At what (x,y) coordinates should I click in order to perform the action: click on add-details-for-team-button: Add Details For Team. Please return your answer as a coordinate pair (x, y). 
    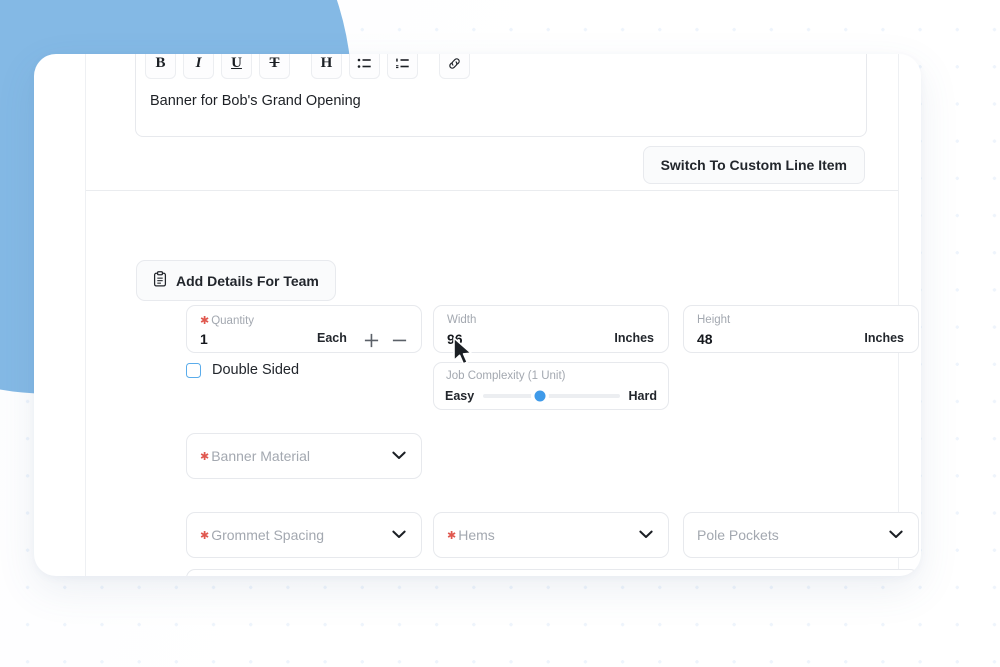
    Looking at the image, I should click on (236, 280).